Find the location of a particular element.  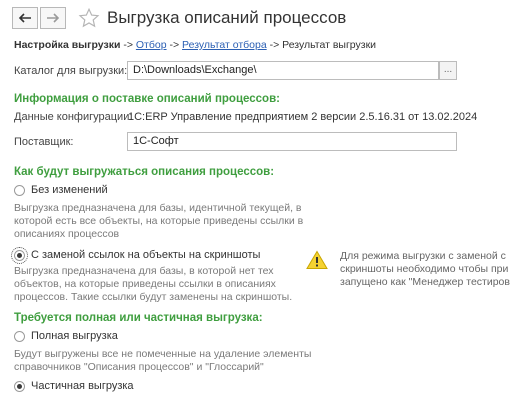

warning-icon-box is located at coordinates (317, 262).